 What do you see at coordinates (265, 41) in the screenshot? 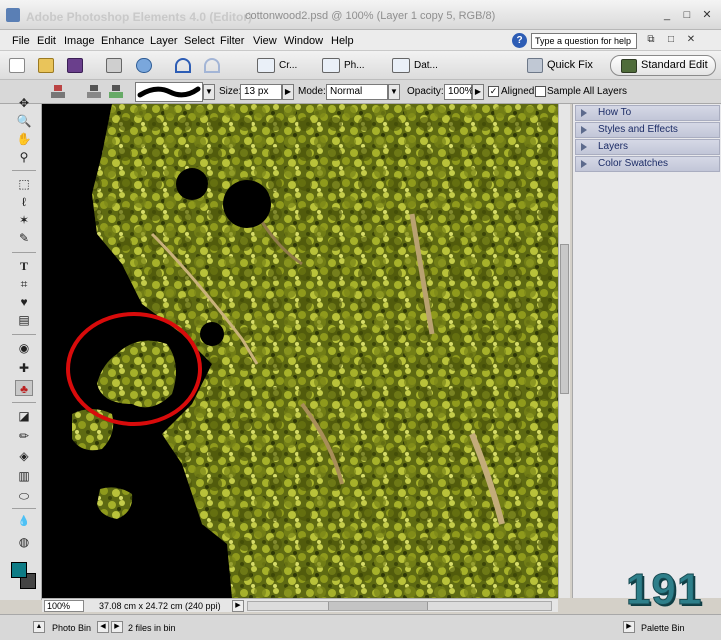
I see `menu-view: View` at bounding box center [265, 41].